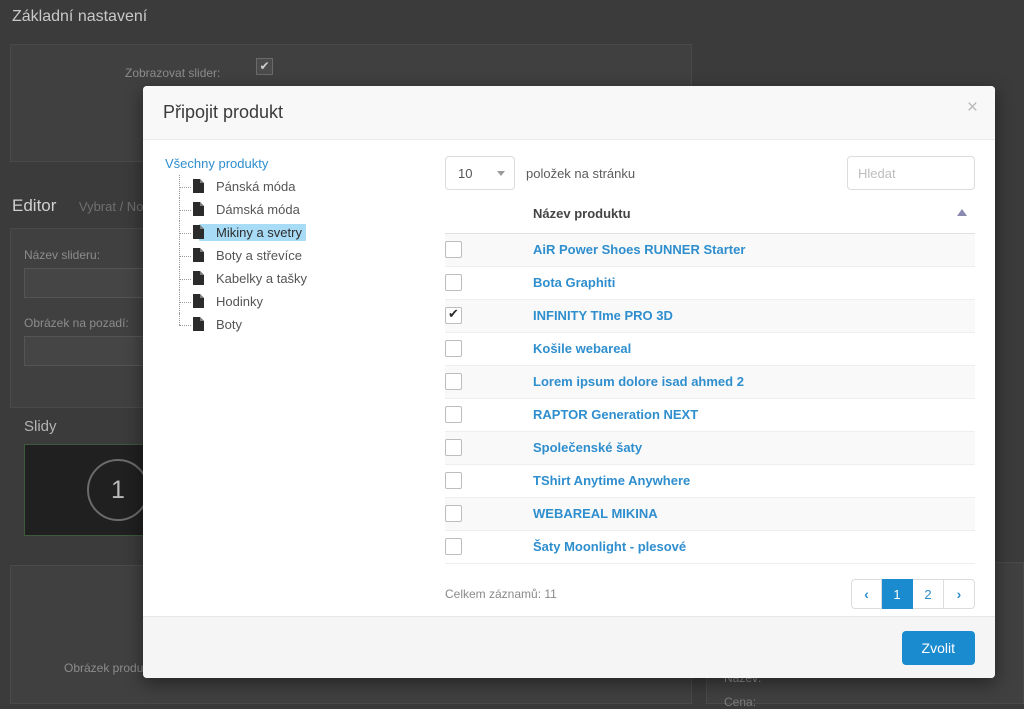 Image resolution: width=1024 pixels, height=709 pixels. I want to click on close-icon: ×, so click(972, 107).